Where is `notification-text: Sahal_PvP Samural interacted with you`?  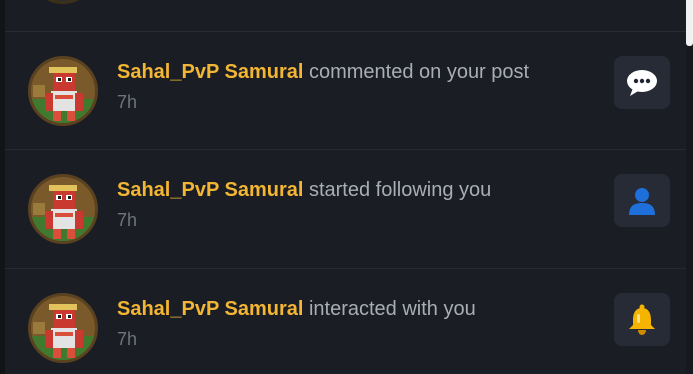 notification-text: Sahal_PvP Samural interacted with you is located at coordinates (356, 309).